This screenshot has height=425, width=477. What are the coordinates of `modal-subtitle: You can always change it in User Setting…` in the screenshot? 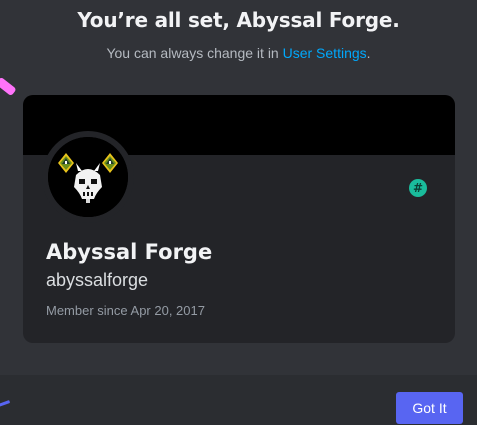 It's located at (238, 53).